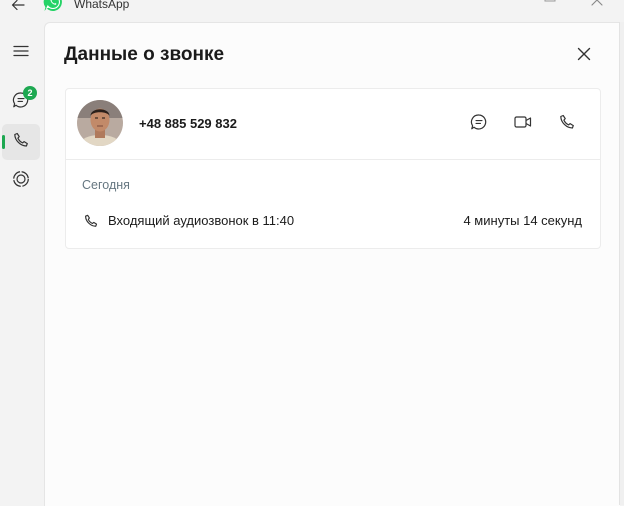 Image resolution: width=624 pixels, height=506 pixels. I want to click on sidebar: 2, so click(22, 263).